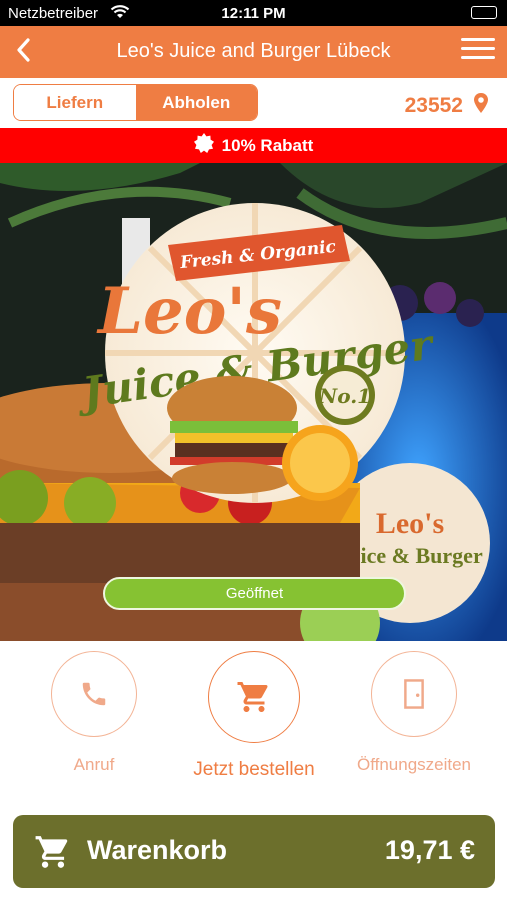 The image size is (507, 900). What do you see at coordinates (23, 53) in the screenshot?
I see `chevron-left-icon` at bounding box center [23, 53].